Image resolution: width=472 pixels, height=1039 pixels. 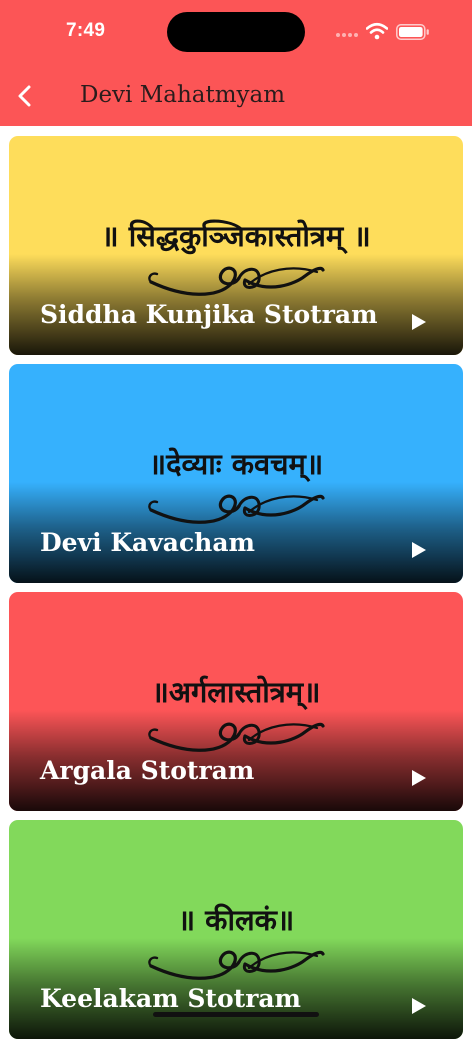 I want to click on chevron-left-icon, so click(x=24, y=96).